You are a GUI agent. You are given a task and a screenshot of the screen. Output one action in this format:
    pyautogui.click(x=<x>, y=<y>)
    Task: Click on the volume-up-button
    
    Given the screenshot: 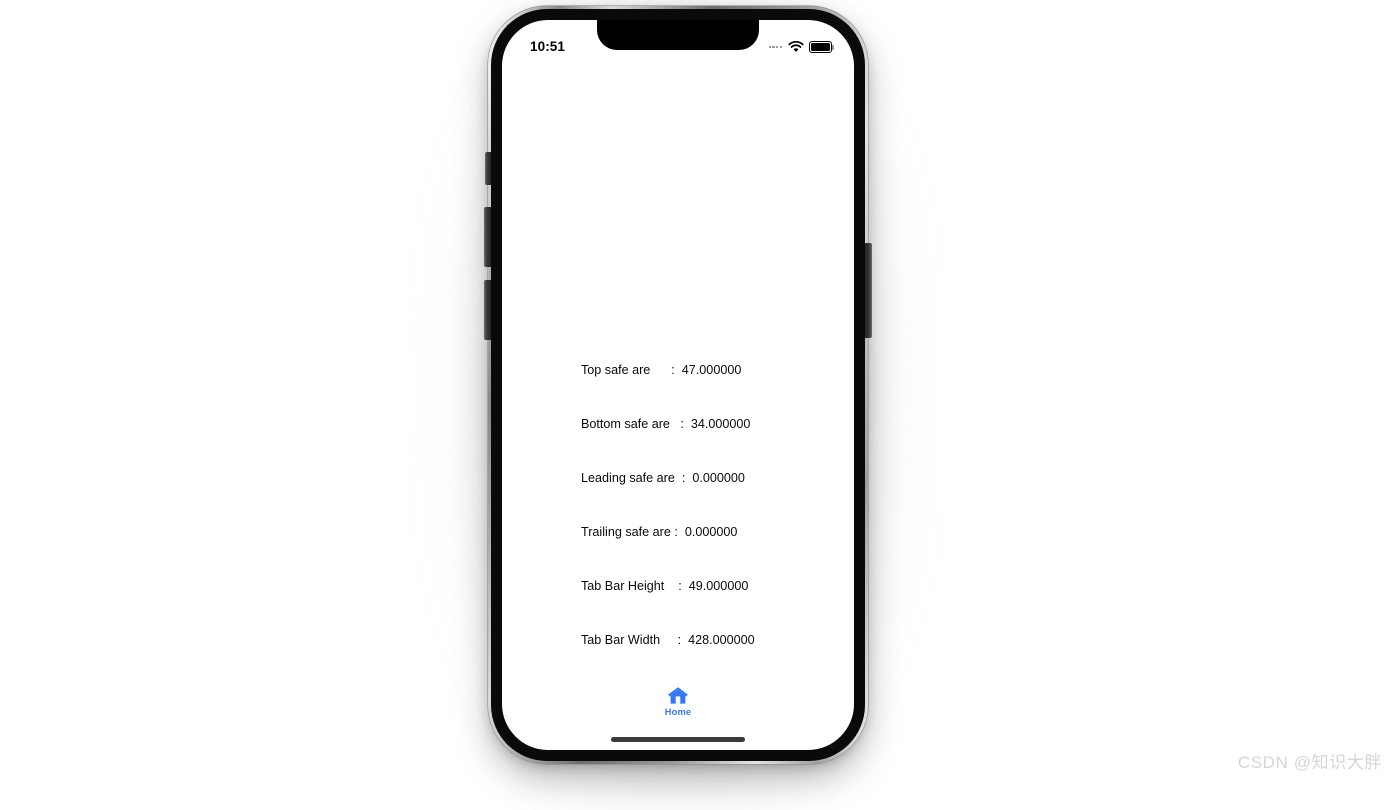 What is the action you would take?
    pyautogui.click(x=487, y=237)
    